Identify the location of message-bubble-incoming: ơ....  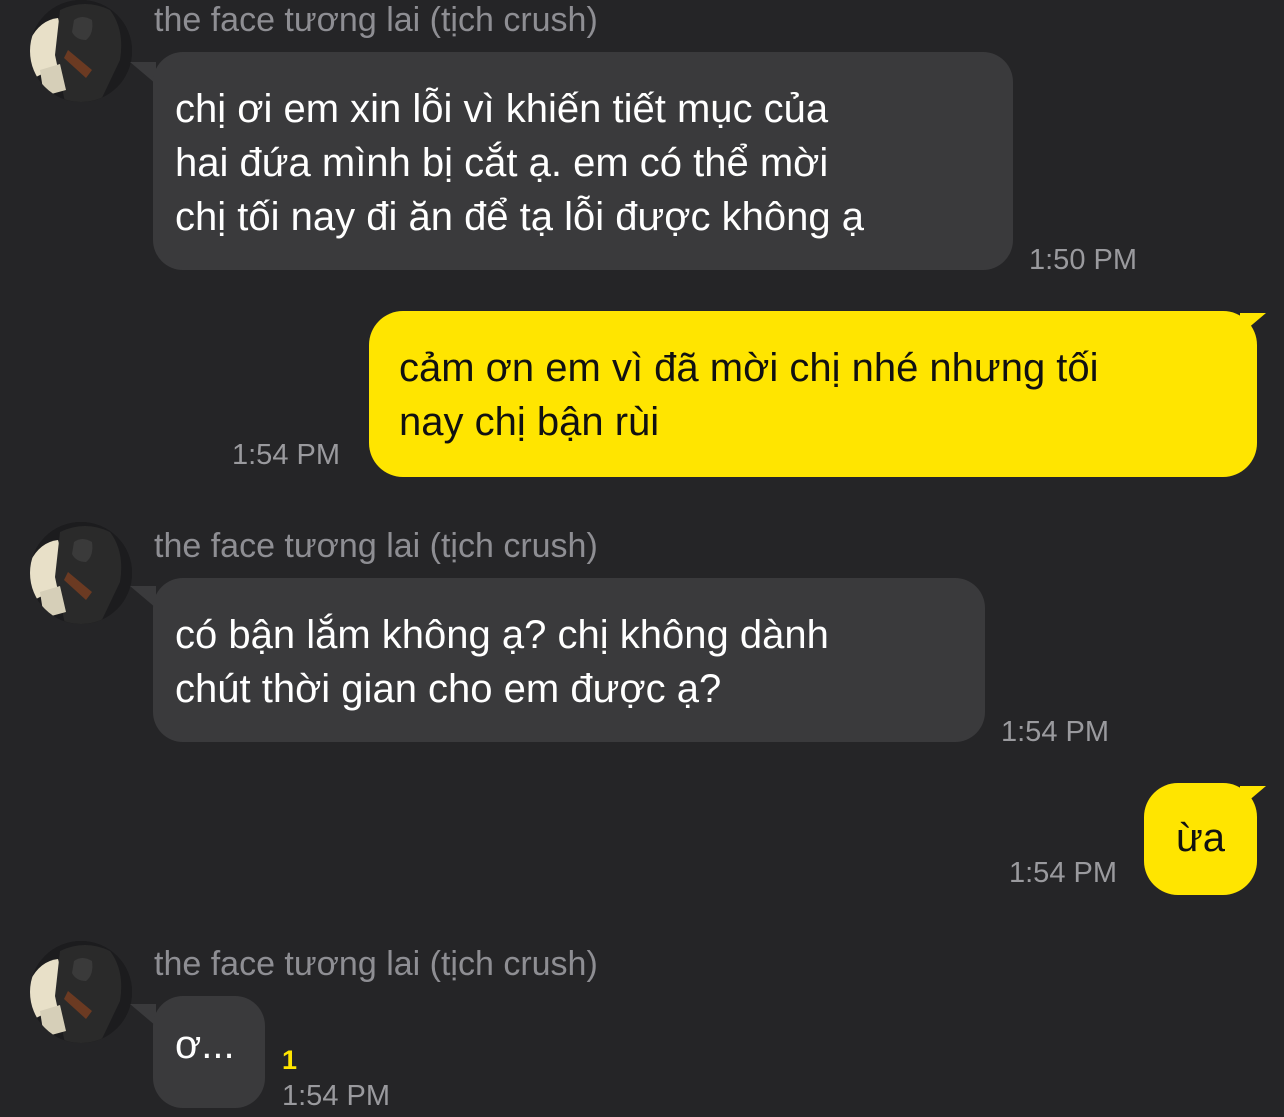
(209, 1052).